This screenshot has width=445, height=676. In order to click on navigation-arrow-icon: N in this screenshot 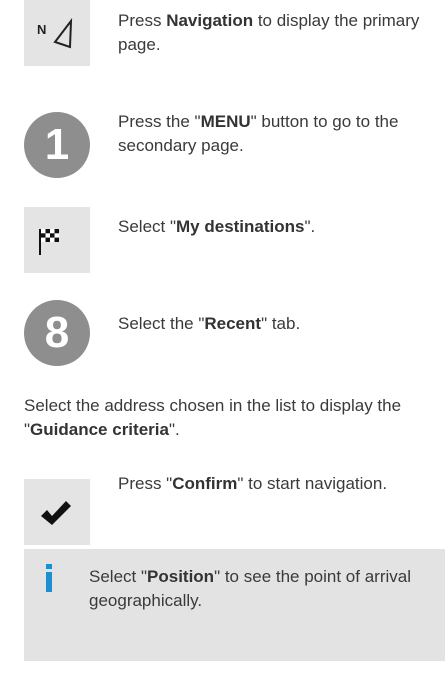, I will do `click(55, 33)`.